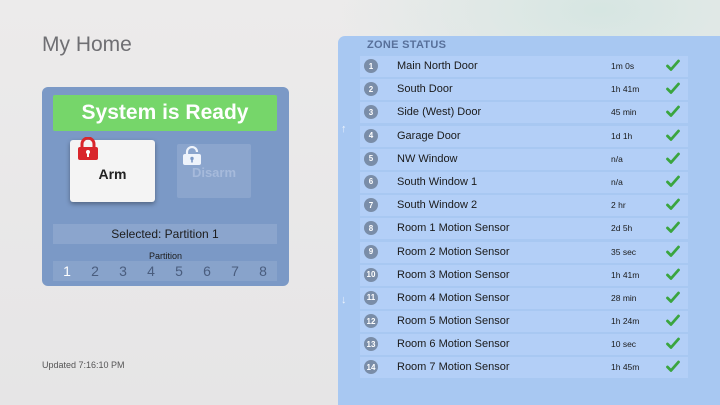  Describe the element at coordinates (524, 206) in the screenshot. I see `zone-row: 7 South Window 2 2 hr` at that location.